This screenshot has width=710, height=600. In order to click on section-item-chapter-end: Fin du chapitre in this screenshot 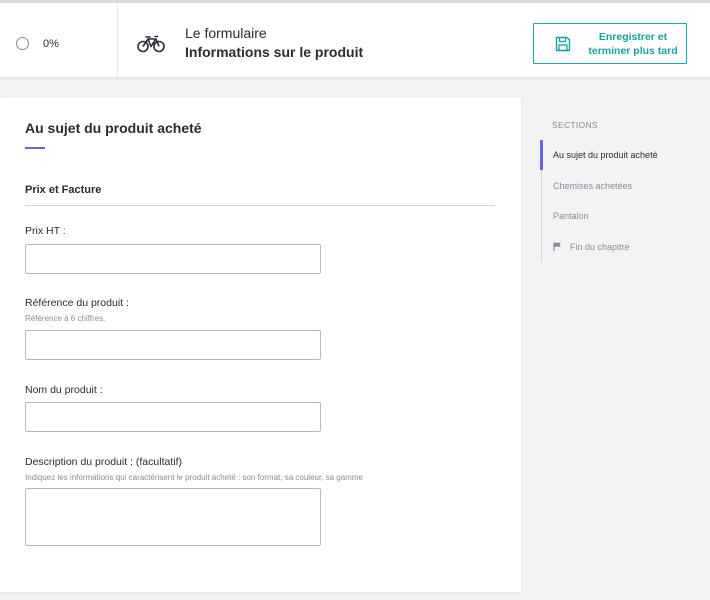, I will do `click(600, 247)`.